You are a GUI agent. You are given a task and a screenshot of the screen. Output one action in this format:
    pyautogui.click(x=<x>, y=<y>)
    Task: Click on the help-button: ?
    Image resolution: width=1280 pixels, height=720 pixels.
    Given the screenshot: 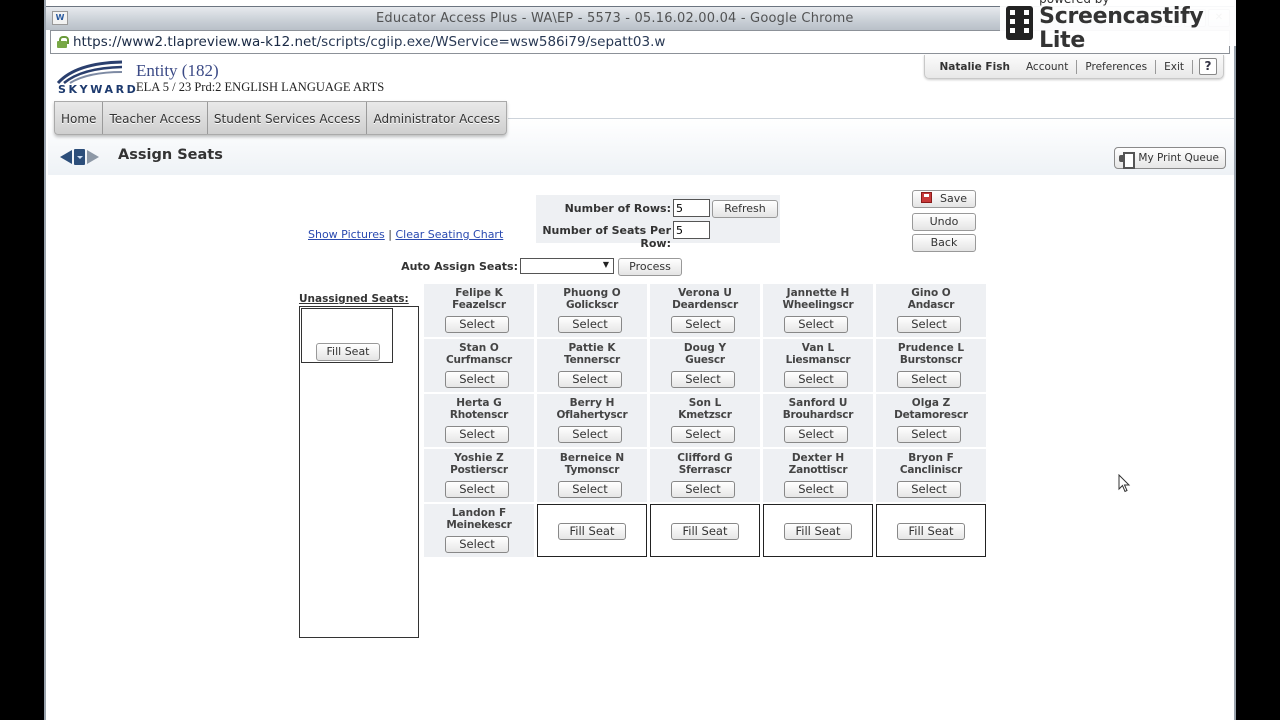 What is the action you would take?
    pyautogui.click(x=1208, y=66)
    